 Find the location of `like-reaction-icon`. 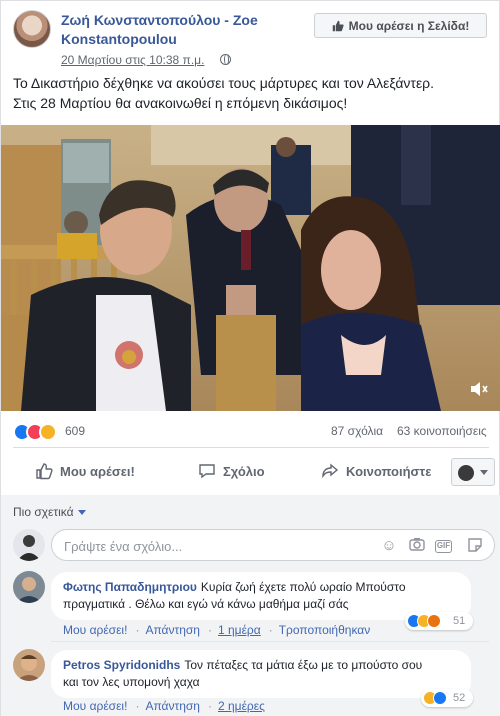

like-reaction-icon is located at coordinates (440, 698).